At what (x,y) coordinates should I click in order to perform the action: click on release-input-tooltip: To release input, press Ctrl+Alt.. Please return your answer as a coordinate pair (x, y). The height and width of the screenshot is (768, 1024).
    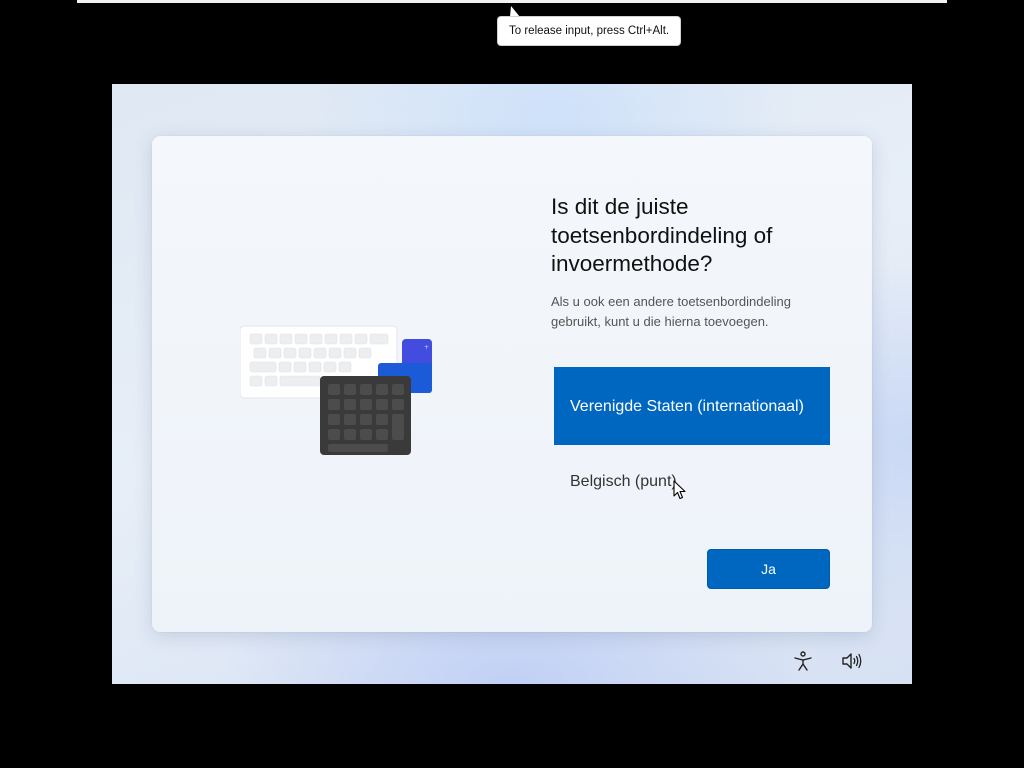
    Looking at the image, I should click on (589, 31).